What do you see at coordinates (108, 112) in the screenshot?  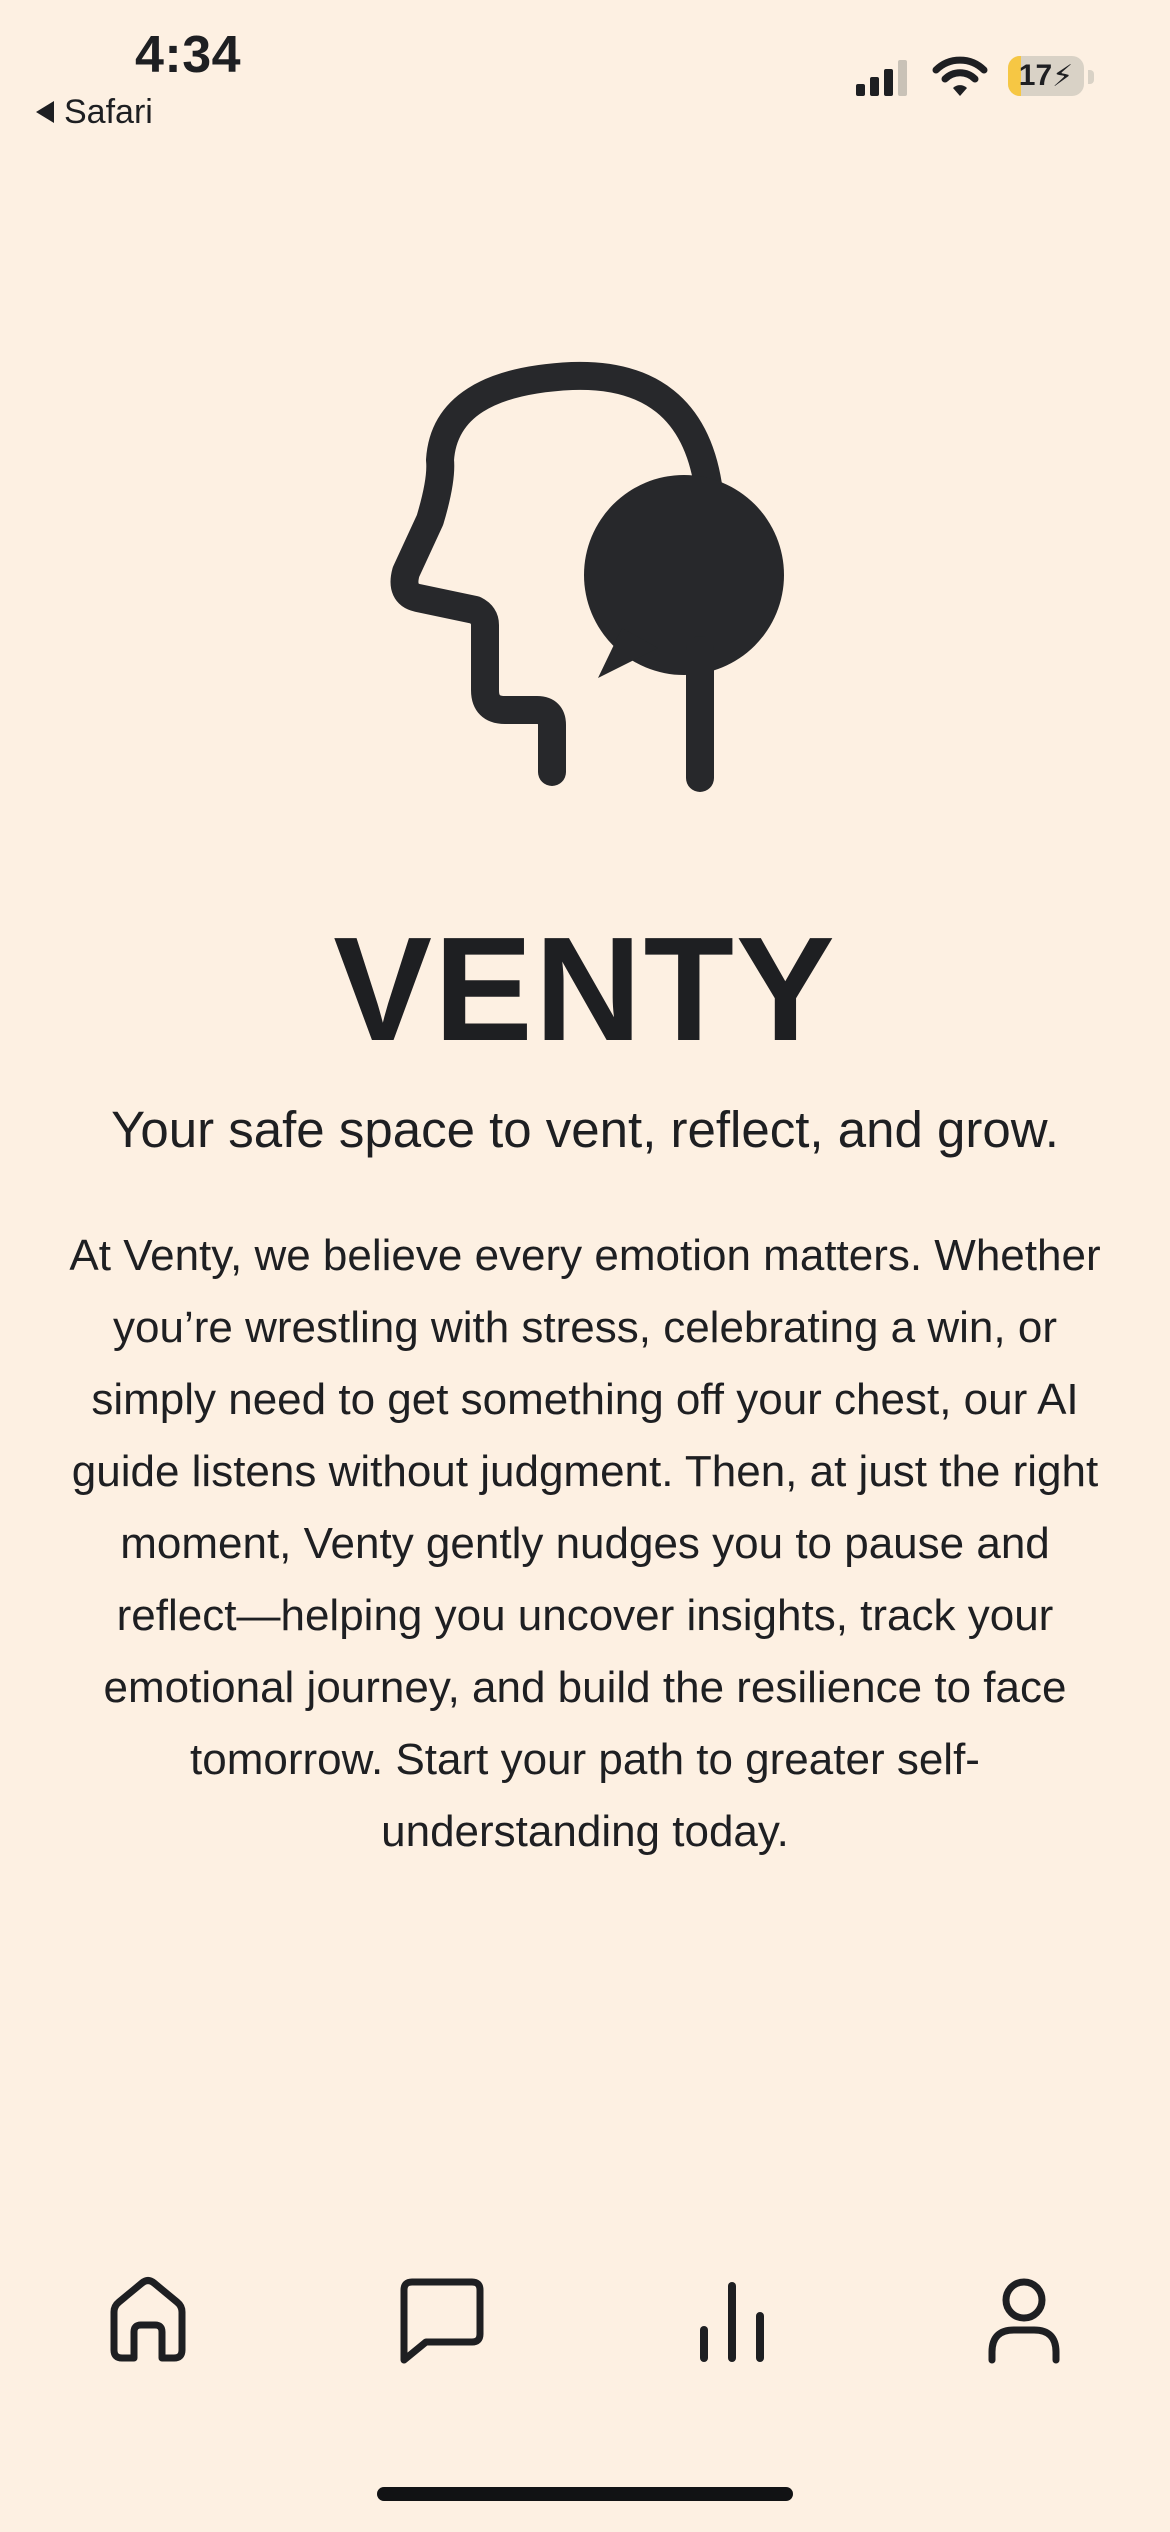 I see `back-link-label: Safari` at bounding box center [108, 112].